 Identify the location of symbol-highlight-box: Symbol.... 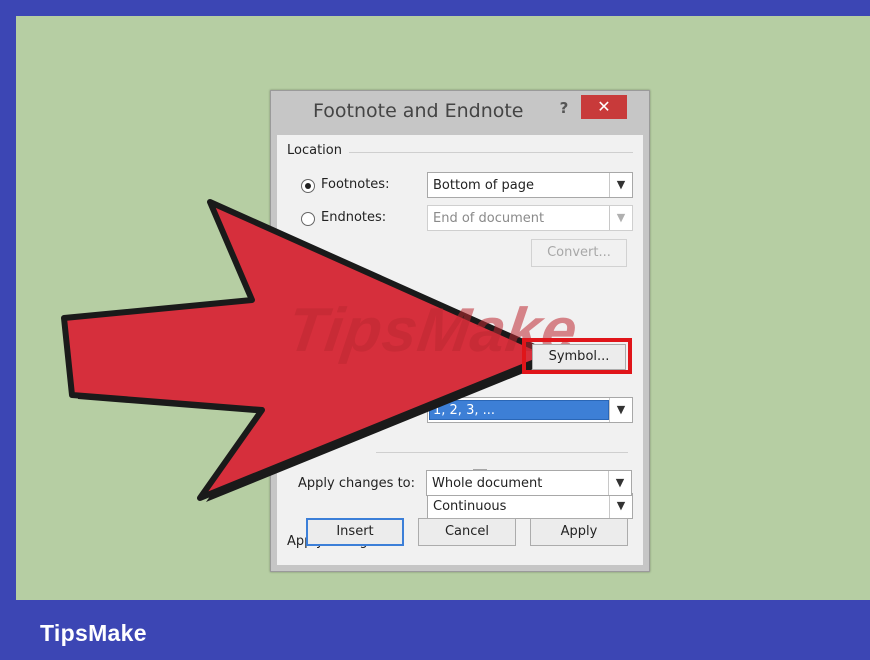
(577, 356).